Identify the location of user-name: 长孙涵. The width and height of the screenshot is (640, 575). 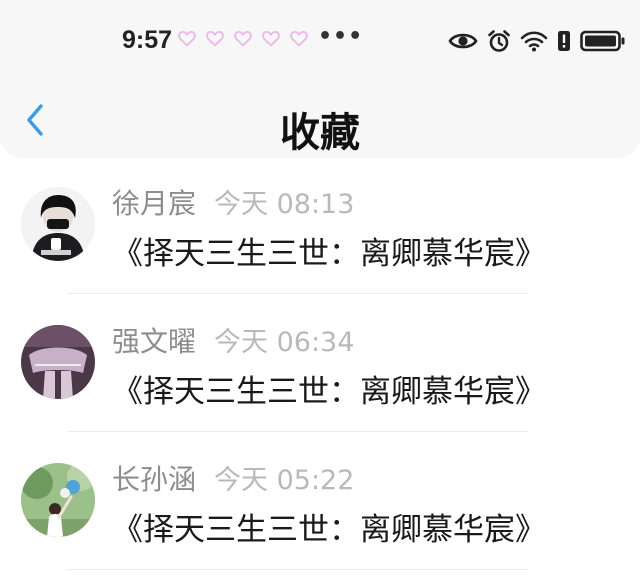
(154, 479).